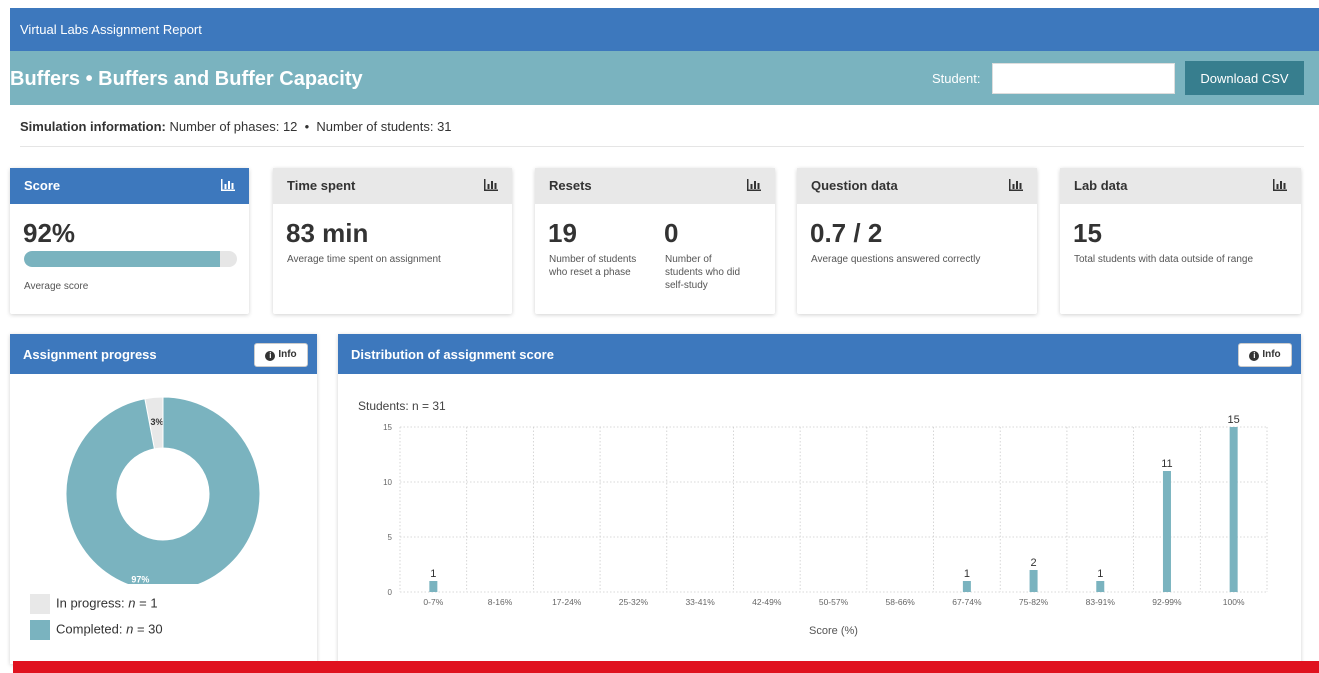 The height and width of the screenshot is (673, 1319). Describe the element at coordinates (1271, 354) in the screenshot. I see `dist-info-label: Info` at that location.